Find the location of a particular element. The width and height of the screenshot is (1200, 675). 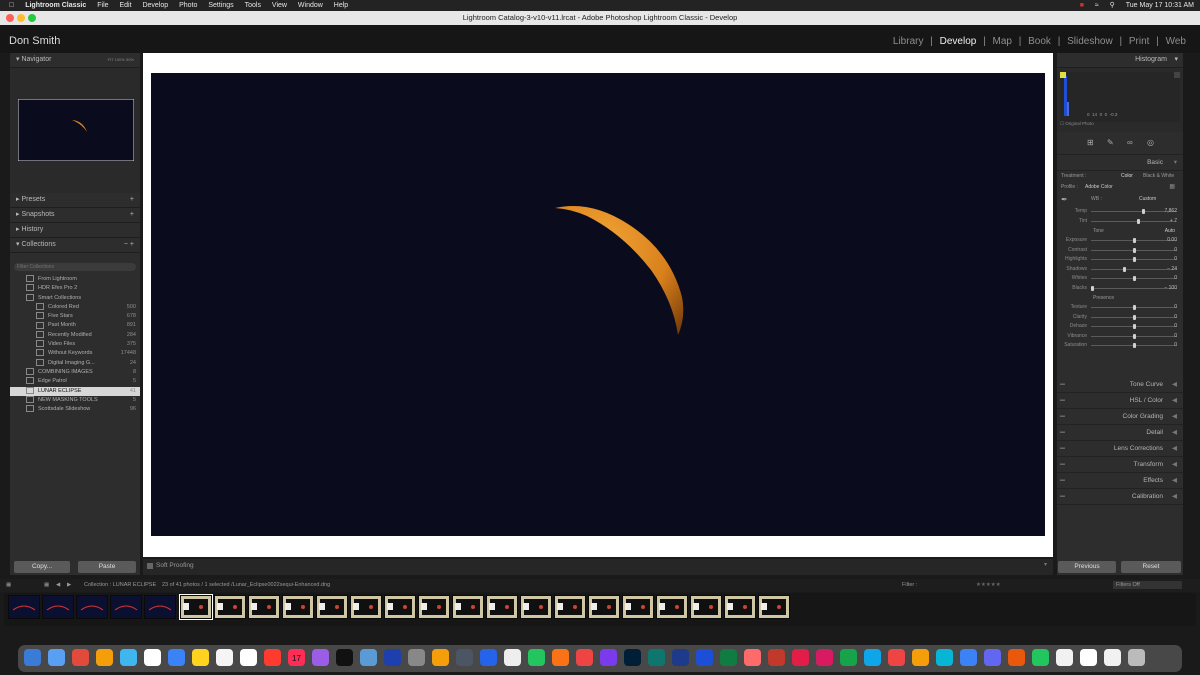

grid-view-icon: ▦ is located at coordinates (8, 585).